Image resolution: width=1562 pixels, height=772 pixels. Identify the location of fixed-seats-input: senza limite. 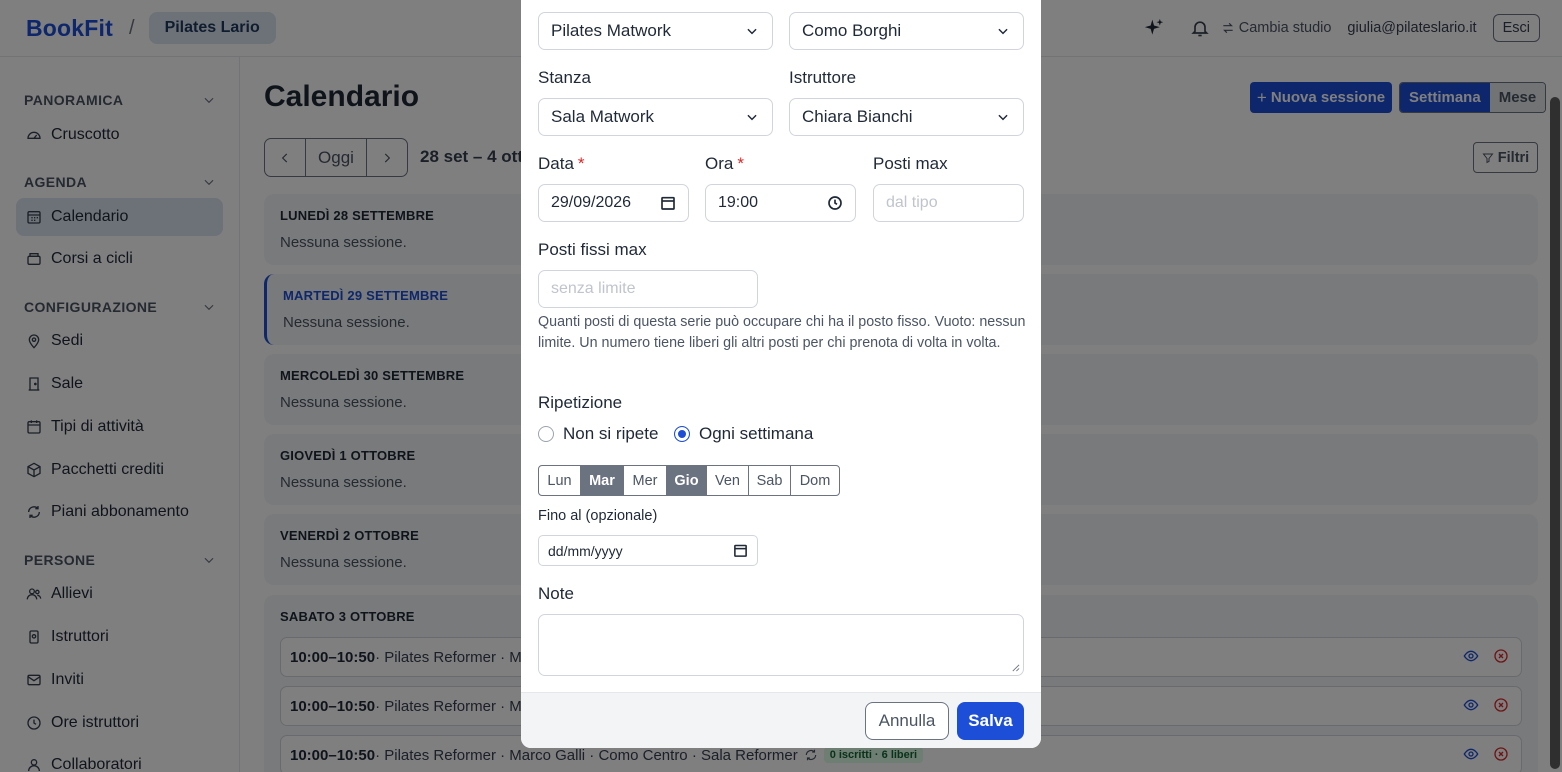
(648, 289).